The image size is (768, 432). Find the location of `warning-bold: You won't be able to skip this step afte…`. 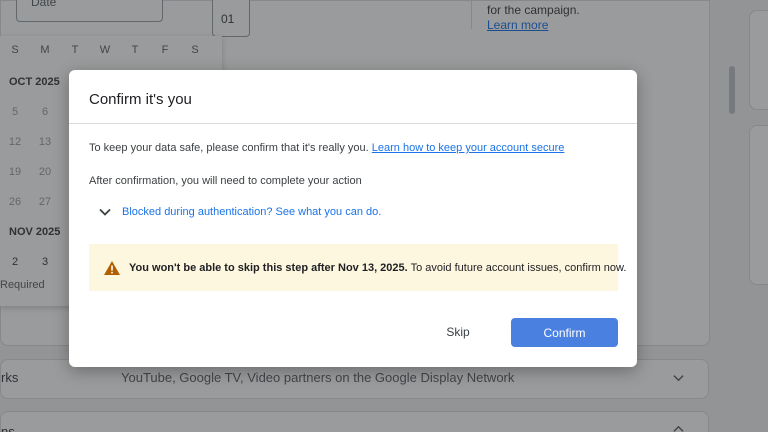

warning-bold: You won't be able to skip this step afte… is located at coordinates (268, 267).